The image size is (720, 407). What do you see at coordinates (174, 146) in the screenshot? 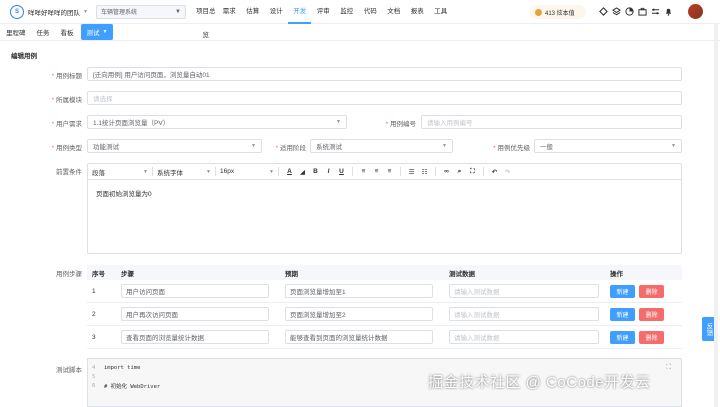
I see `case-type-select: 功能测试 ▼` at bounding box center [174, 146].